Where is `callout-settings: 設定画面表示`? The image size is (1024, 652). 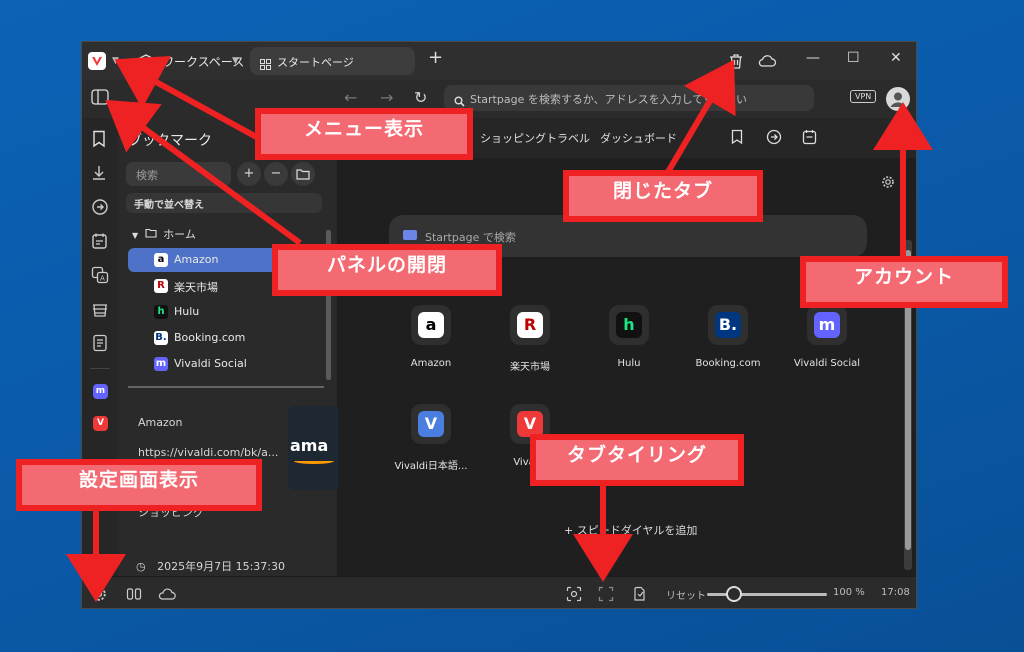
callout-settings: 設定画面表示 is located at coordinates (139, 485).